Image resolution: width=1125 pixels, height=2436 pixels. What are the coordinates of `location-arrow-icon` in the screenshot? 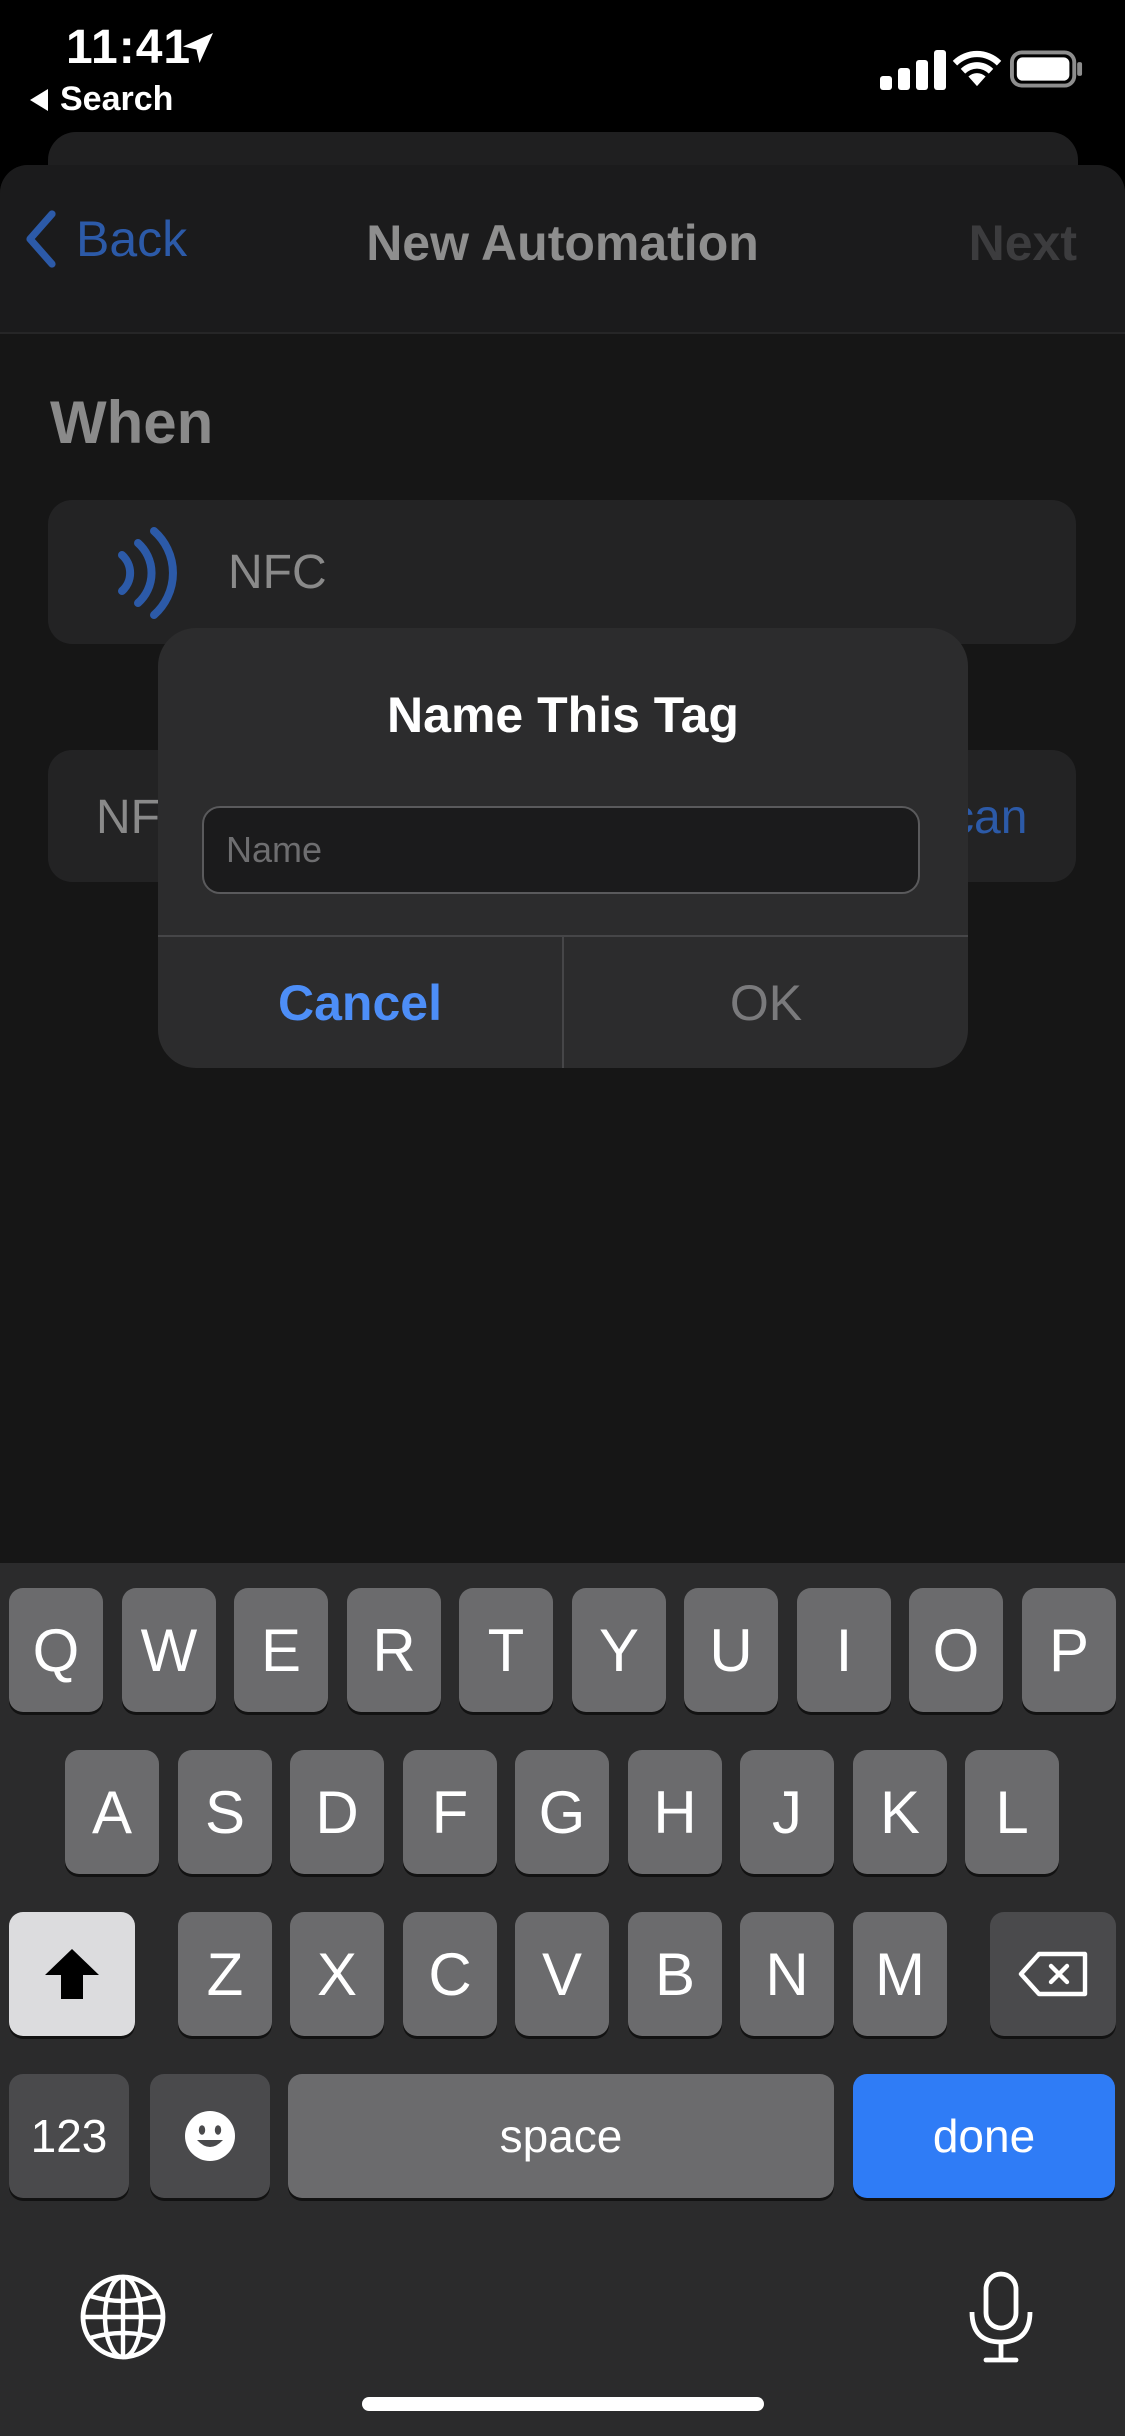 It's located at (198, 48).